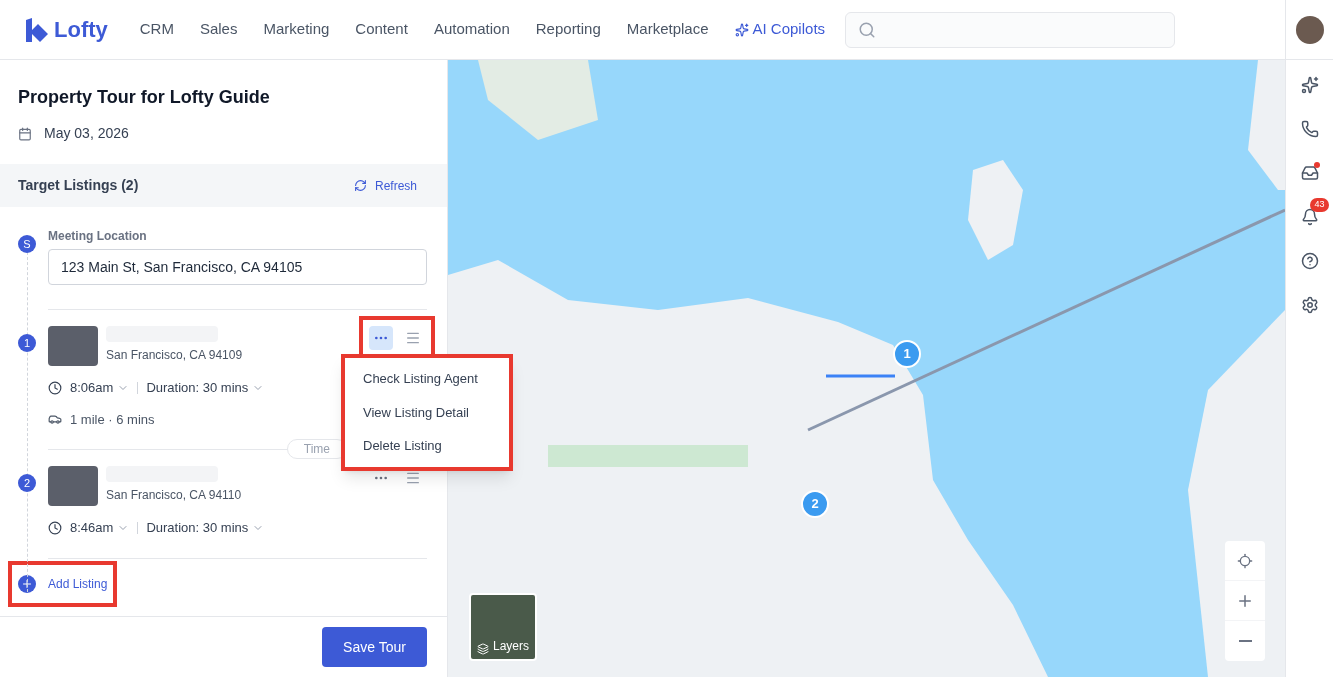  I want to click on layers-button: Layers, so click(503, 627).